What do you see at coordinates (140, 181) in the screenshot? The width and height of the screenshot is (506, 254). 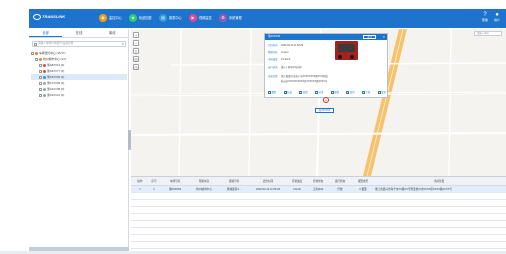 I see `col-header: 操作` at bounding box center [140, 181].